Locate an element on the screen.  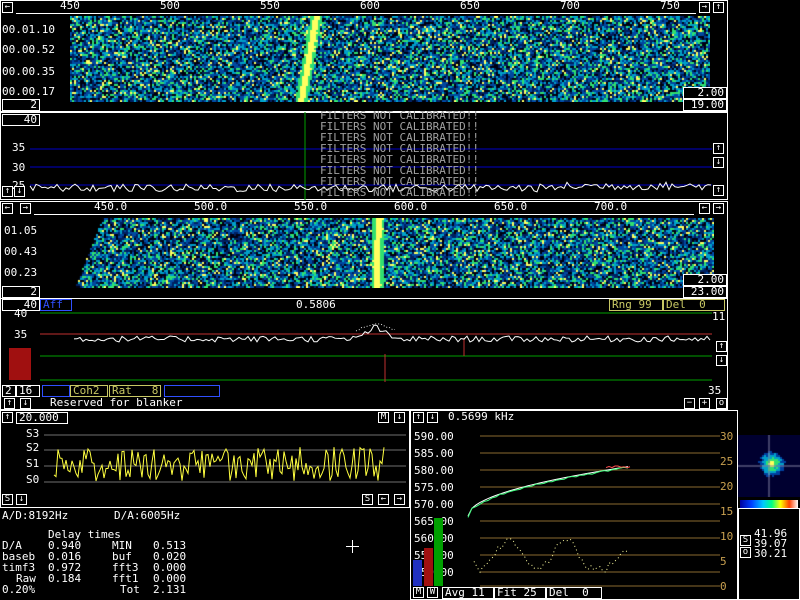
afc-fit-curve is located at coordinates (548, 491).